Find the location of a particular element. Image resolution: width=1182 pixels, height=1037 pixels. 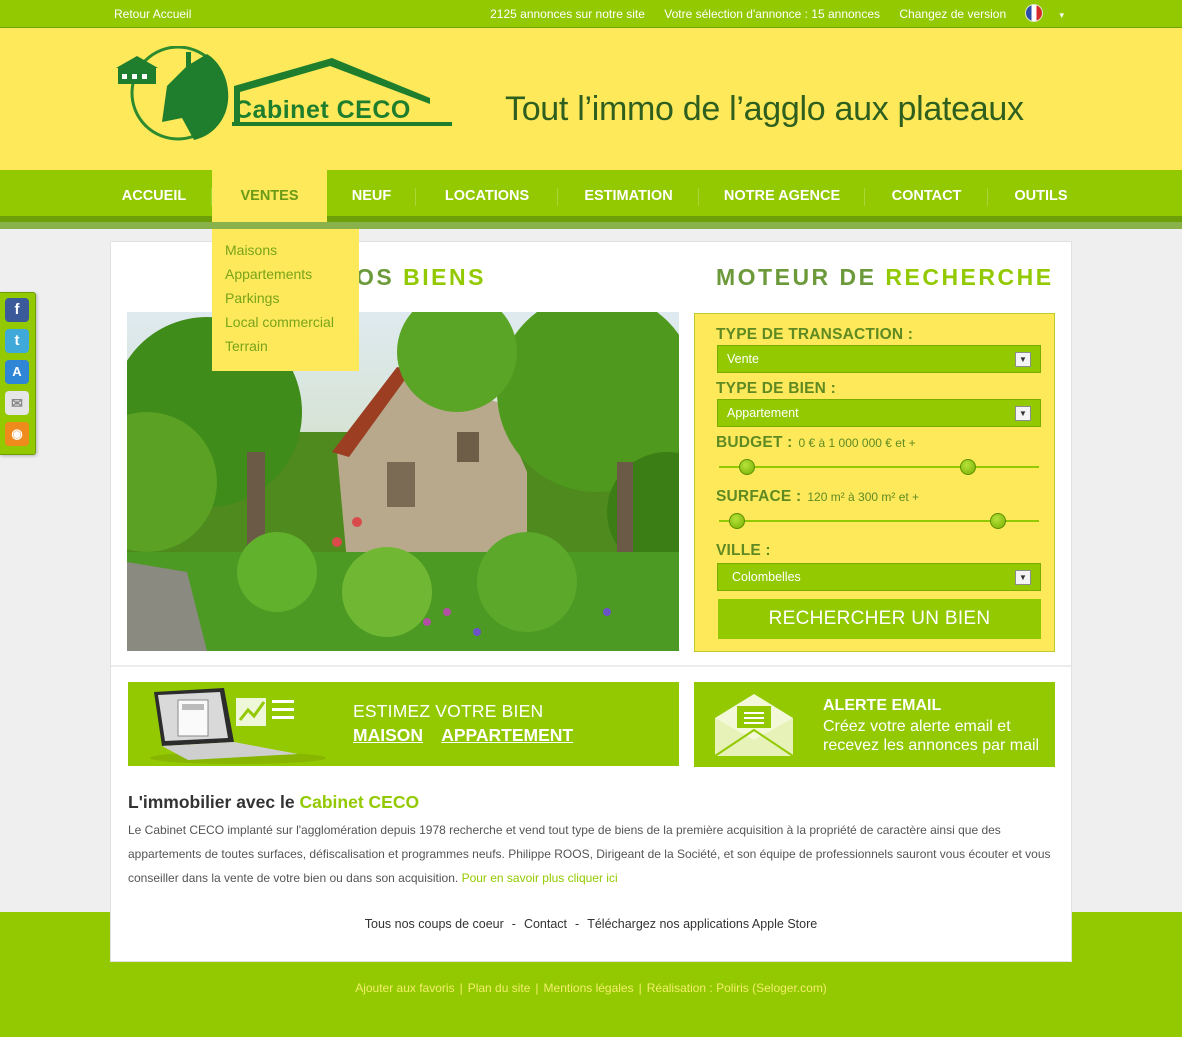

search-engine-accent: RECHERCHE is located at coordinates (969, 277).